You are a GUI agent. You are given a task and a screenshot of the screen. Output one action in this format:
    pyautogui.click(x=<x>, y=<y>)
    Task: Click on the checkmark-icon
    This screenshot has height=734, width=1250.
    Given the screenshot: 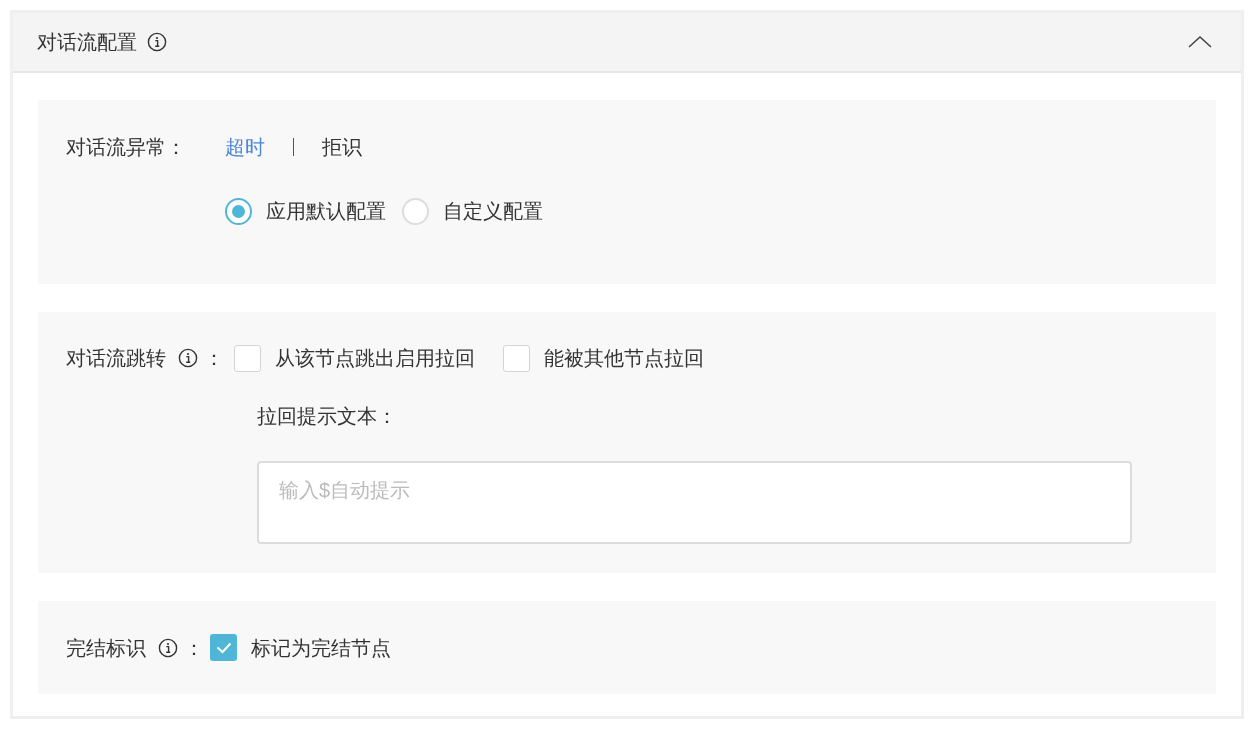 What is the action you would take?
    pyautogui.click(x=223, y=647)
    